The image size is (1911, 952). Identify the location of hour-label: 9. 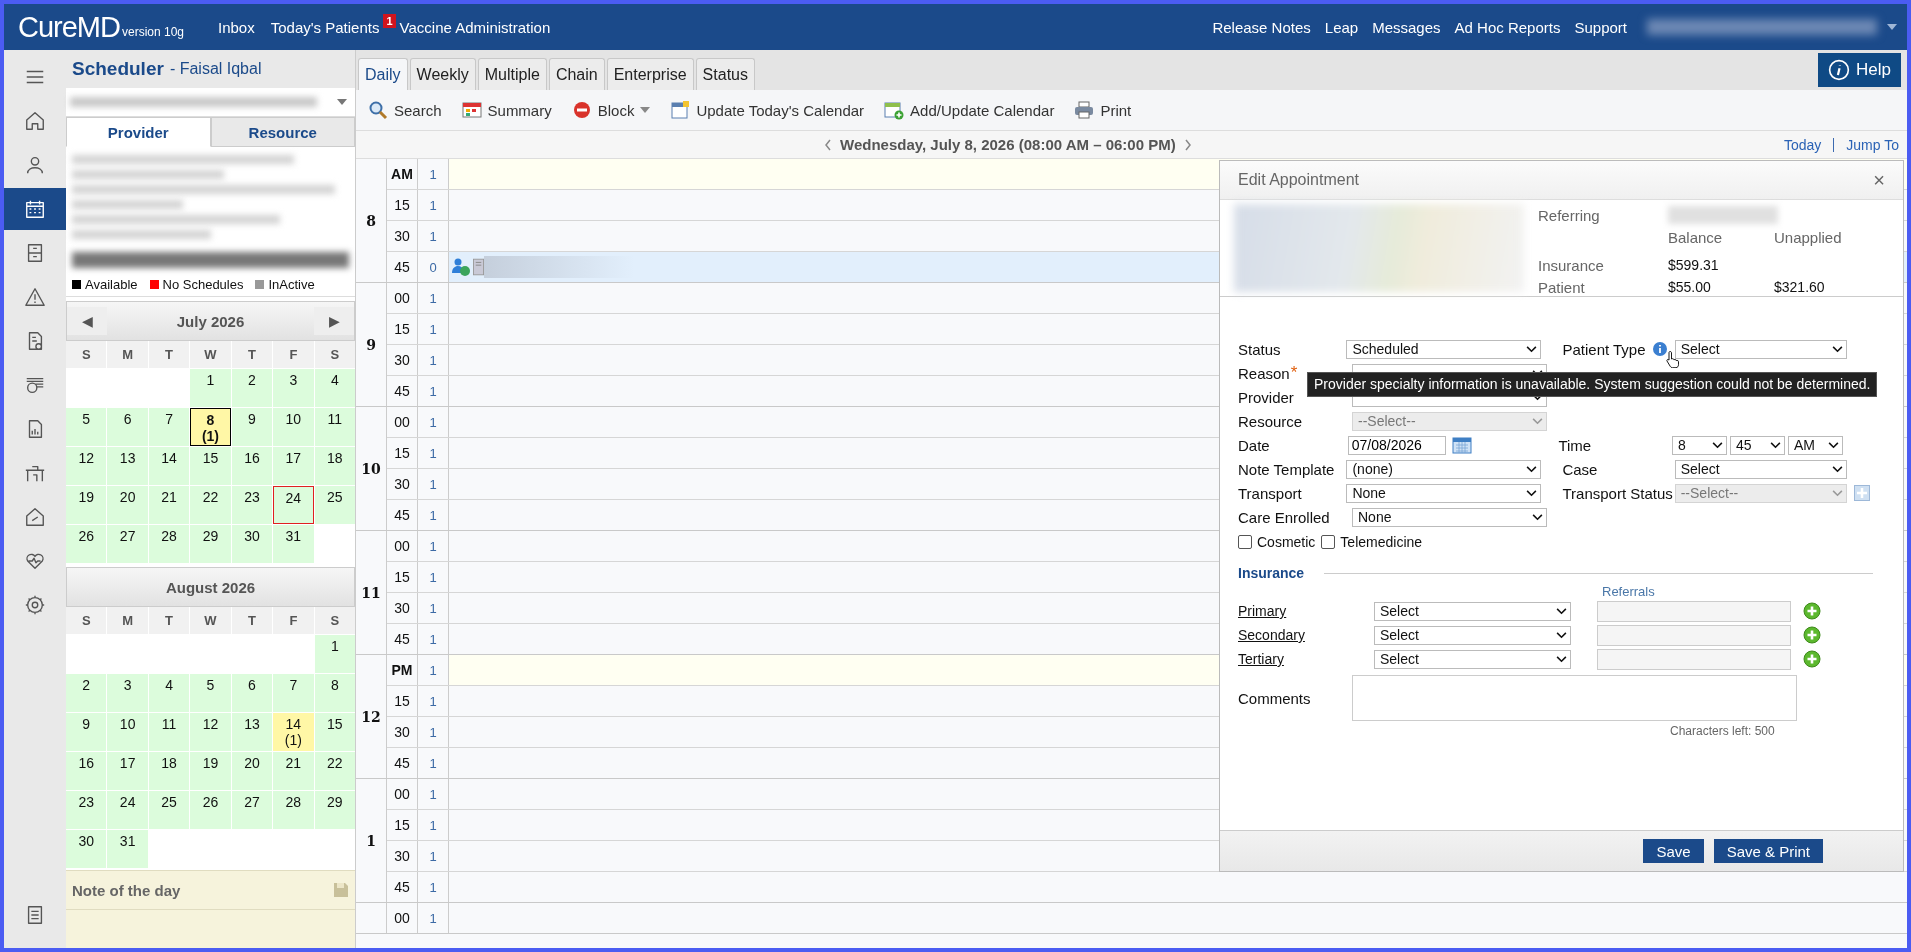
(371, 344).